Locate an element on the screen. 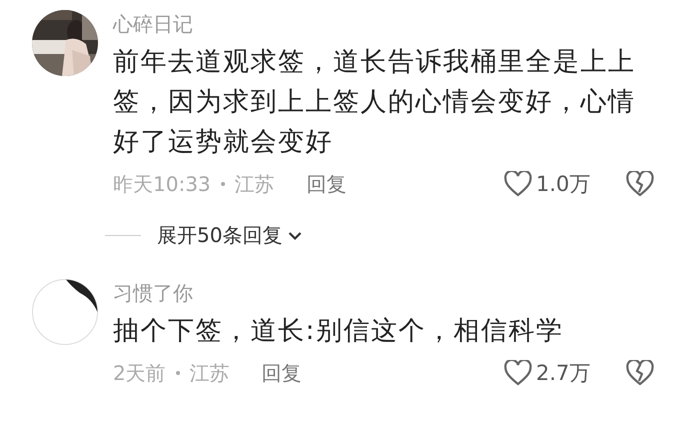  comment-time: 昨天10:33 is located at coordinates (162, 184).